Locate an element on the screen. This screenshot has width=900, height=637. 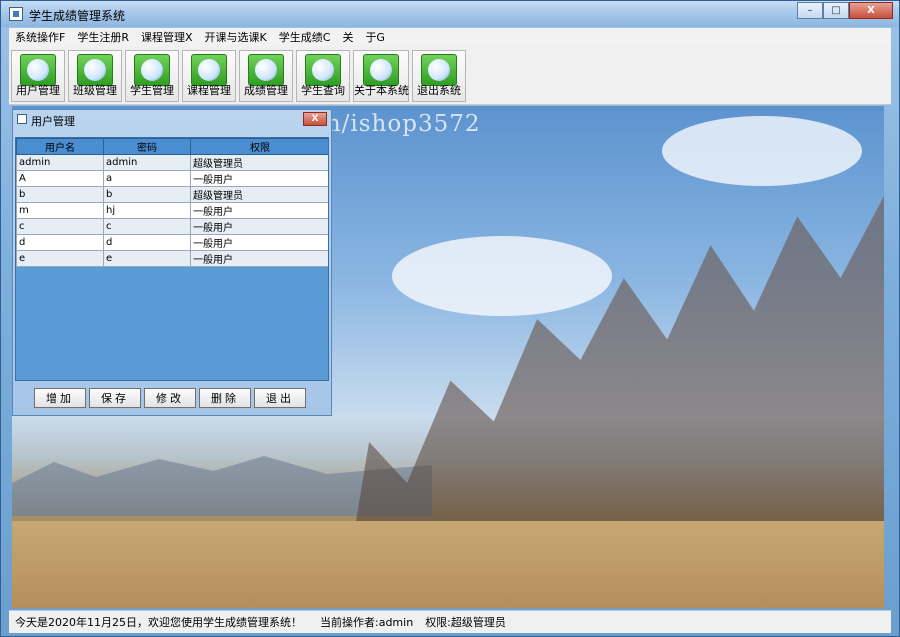
table-row: admin admin 超级管理员 is located at coordinates (172, 162).